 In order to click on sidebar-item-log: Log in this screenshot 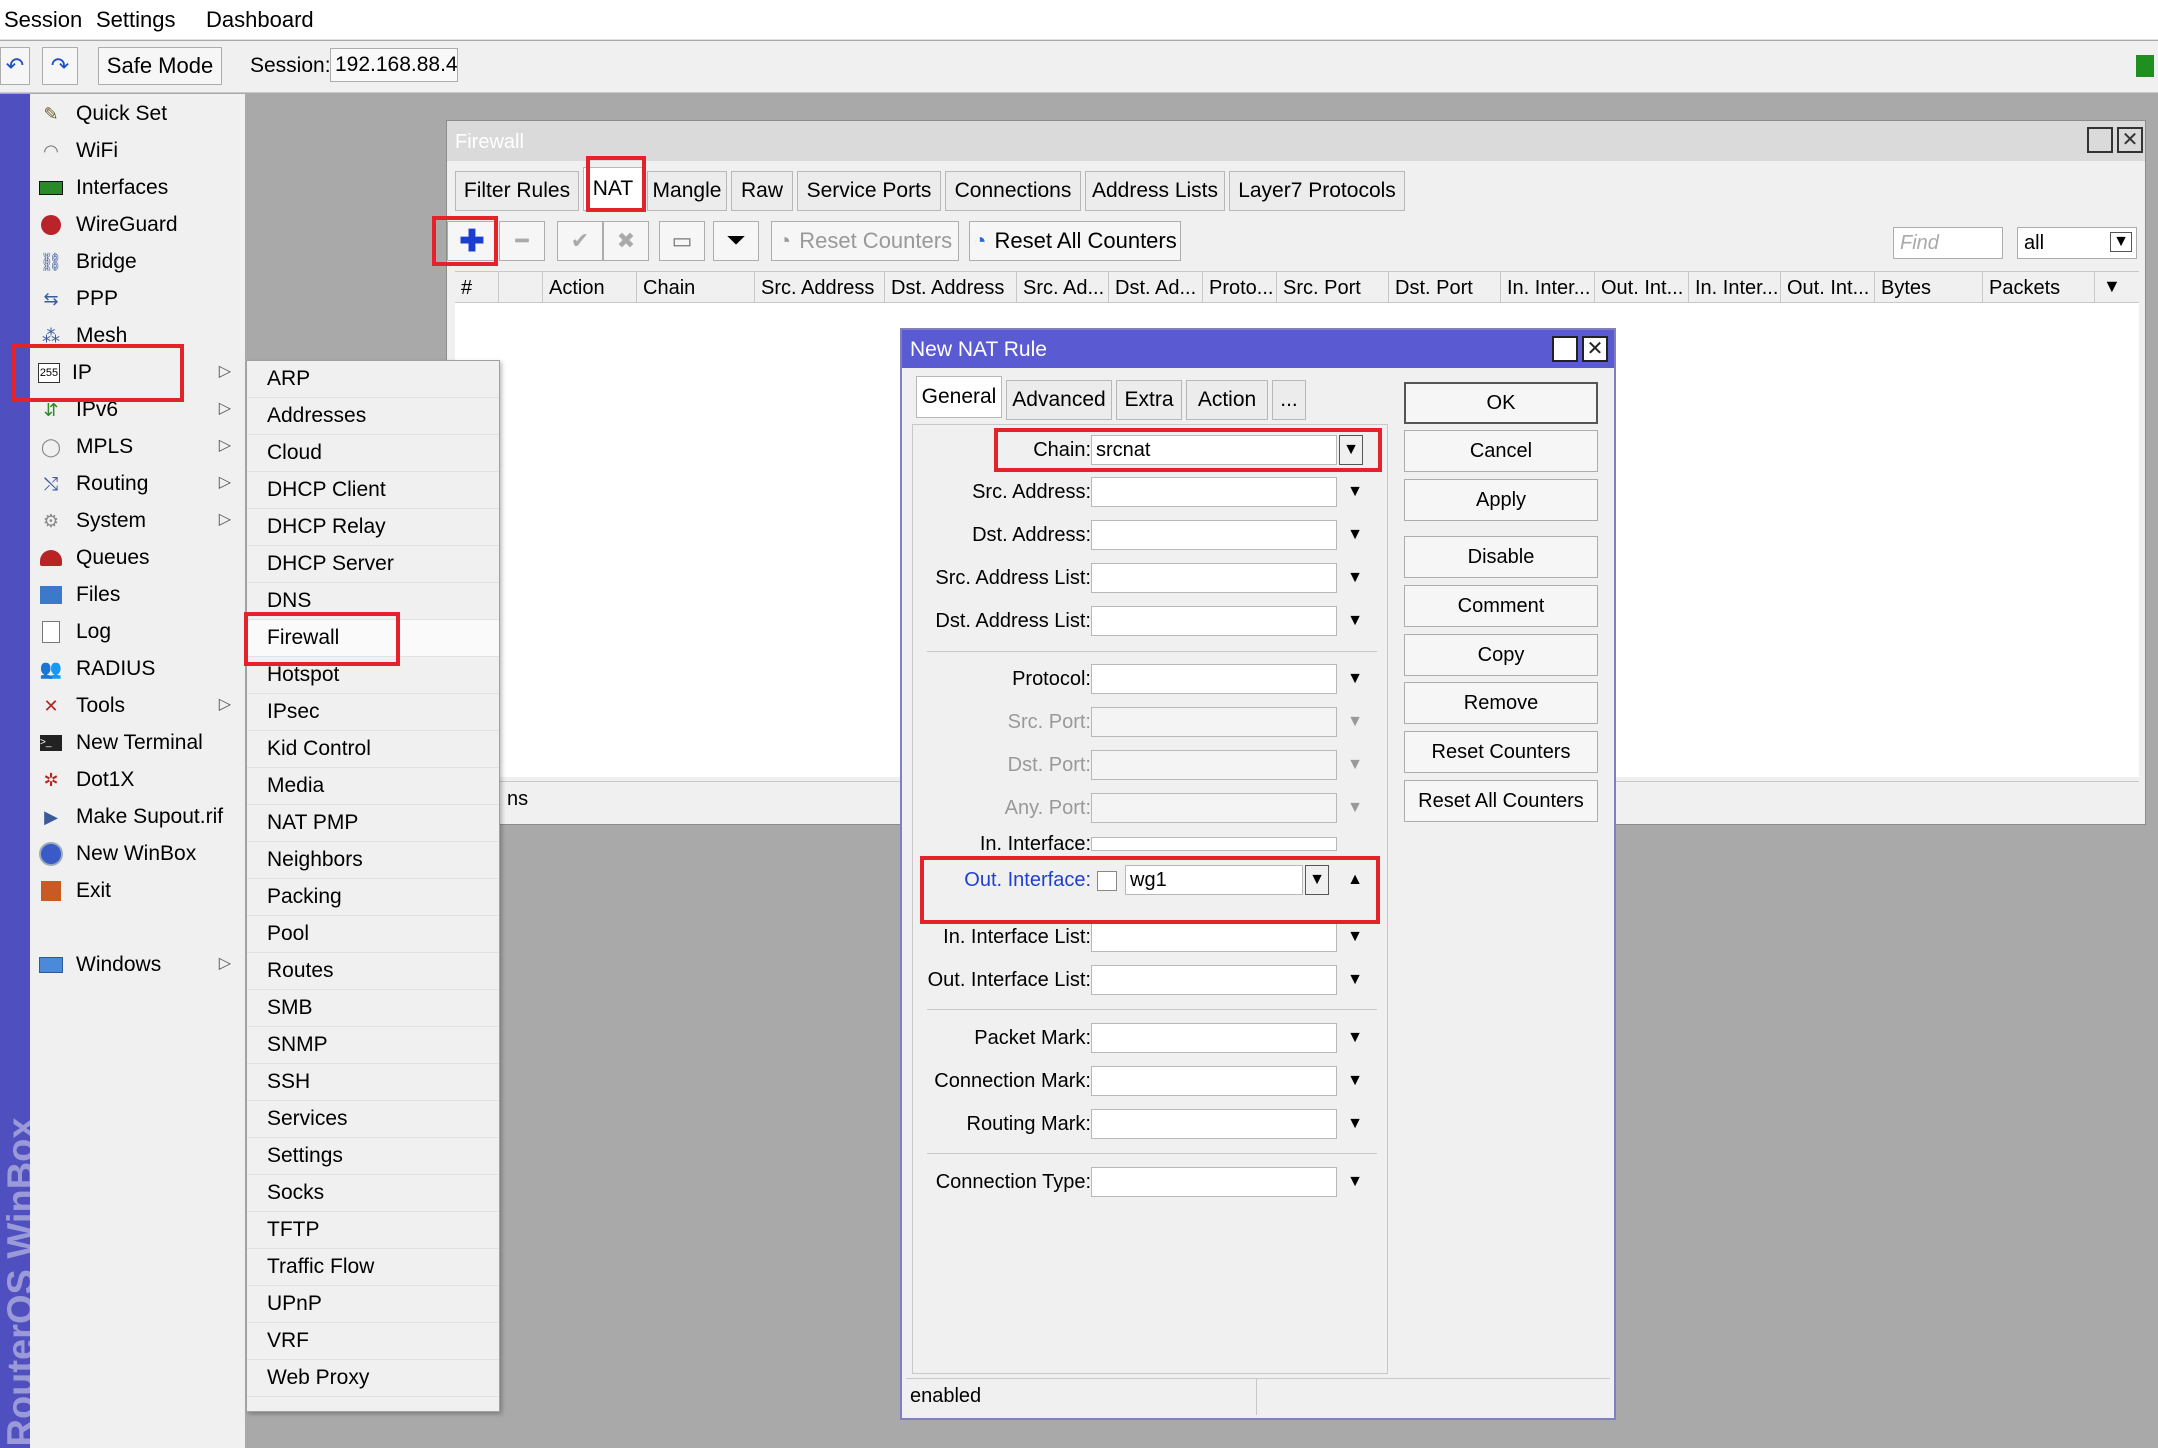, I will do `click(137, 632)`.